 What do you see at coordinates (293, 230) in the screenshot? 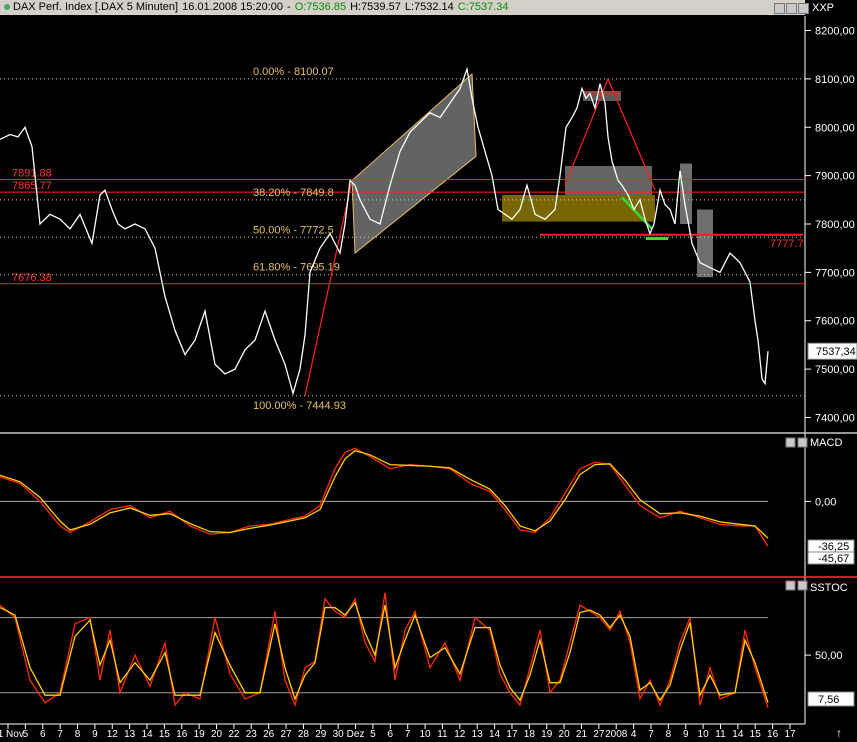
I see `fib-label: 50.00% - 7772.5` at bounding box center [293, 230].